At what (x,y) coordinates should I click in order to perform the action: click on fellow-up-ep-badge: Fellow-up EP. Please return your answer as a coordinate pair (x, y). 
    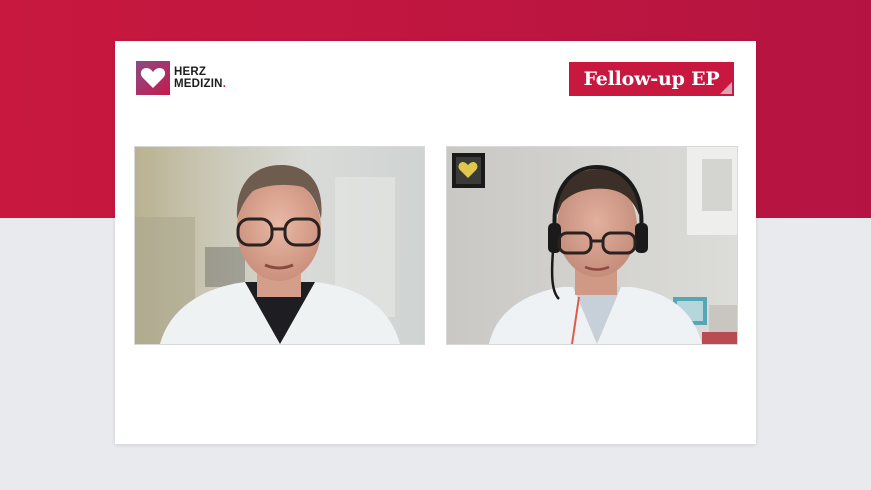
    Looking at the image, I should click on (651, 79).